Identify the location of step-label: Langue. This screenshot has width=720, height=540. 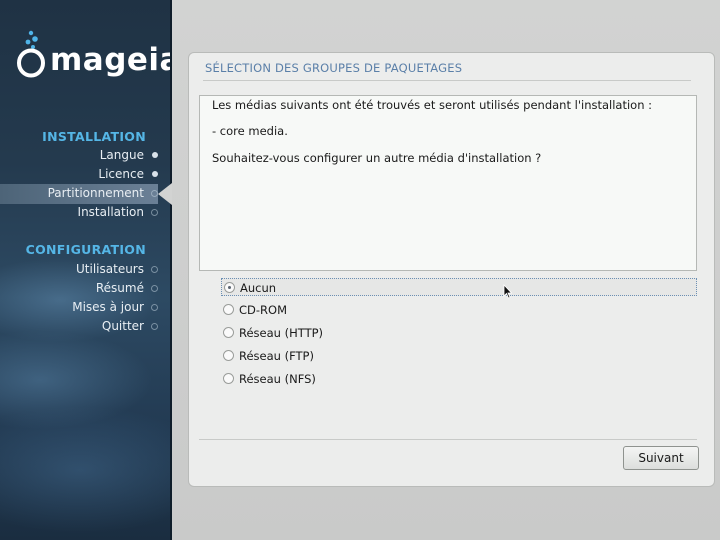
(121, 155).